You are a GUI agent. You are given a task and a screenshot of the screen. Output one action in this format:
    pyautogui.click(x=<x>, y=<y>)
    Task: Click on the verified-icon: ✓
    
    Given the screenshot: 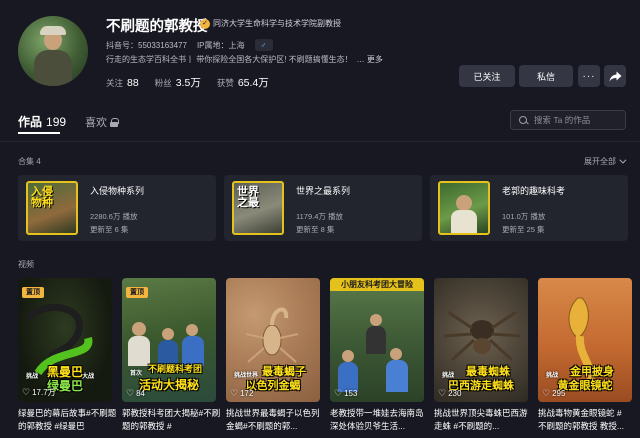 What is the action you would take?
    pyautogui.click(x=205, y=24)
    